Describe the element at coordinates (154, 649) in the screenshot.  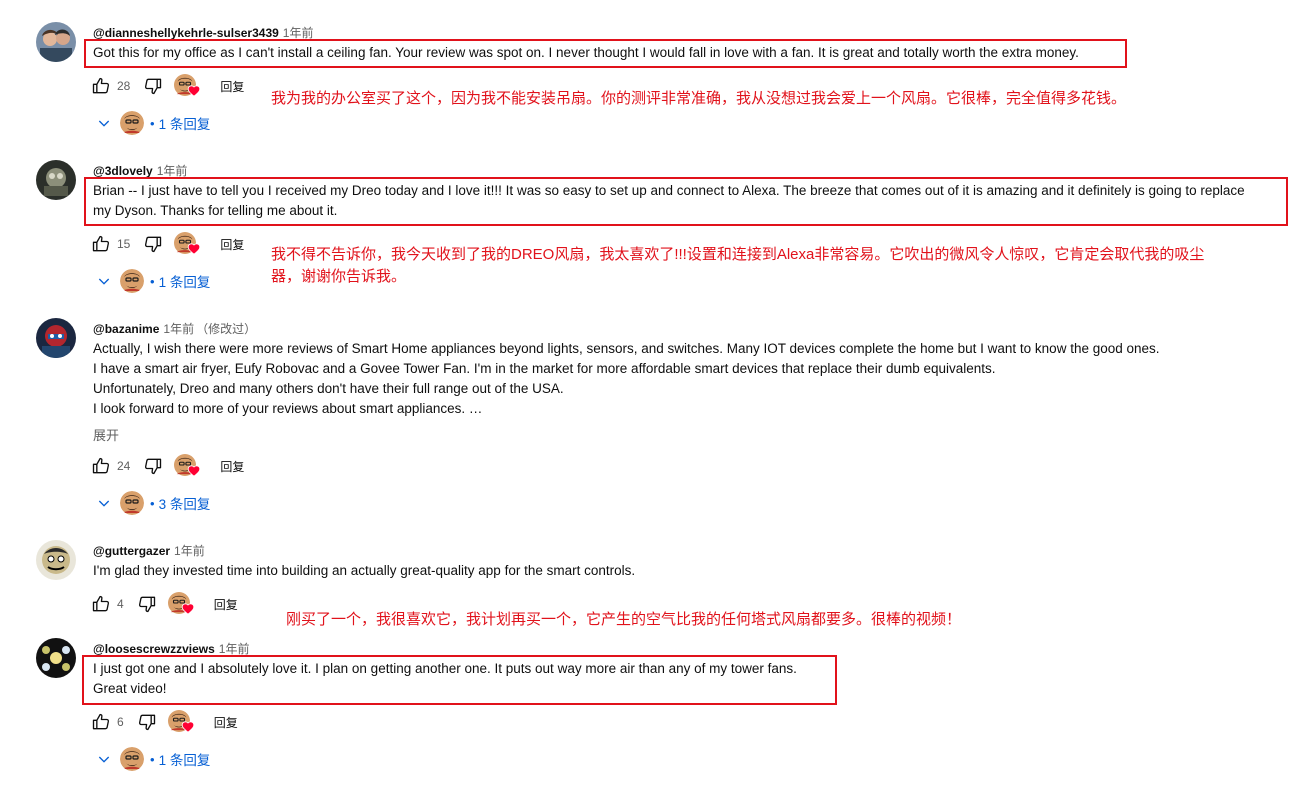
I see `author-name: @loosescrewzzviews` at that location.